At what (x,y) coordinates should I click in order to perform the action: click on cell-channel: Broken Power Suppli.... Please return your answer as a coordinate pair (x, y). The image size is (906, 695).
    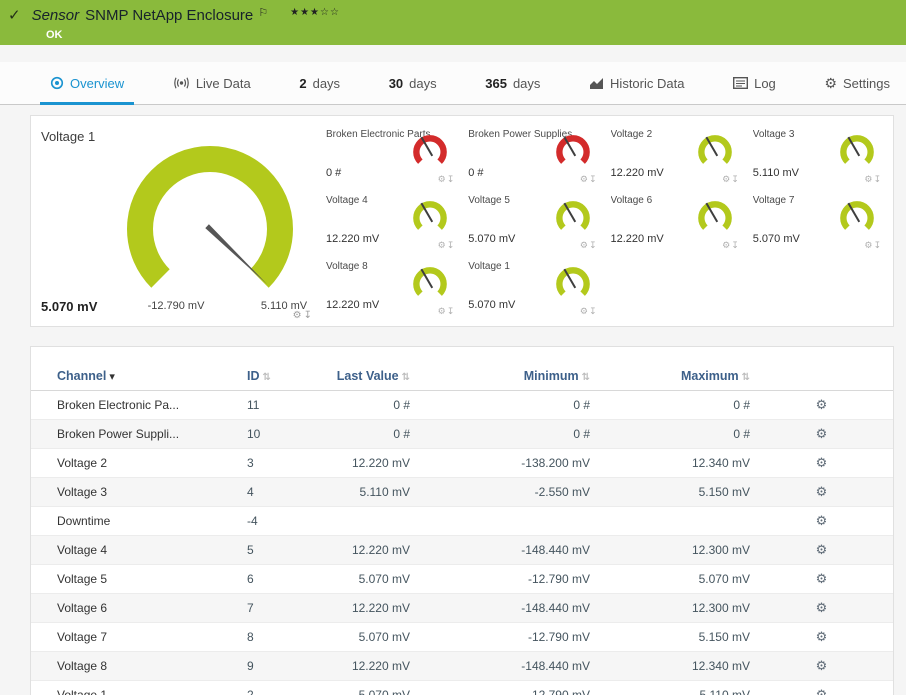
    Looking at the image, I should click on (139, 434).